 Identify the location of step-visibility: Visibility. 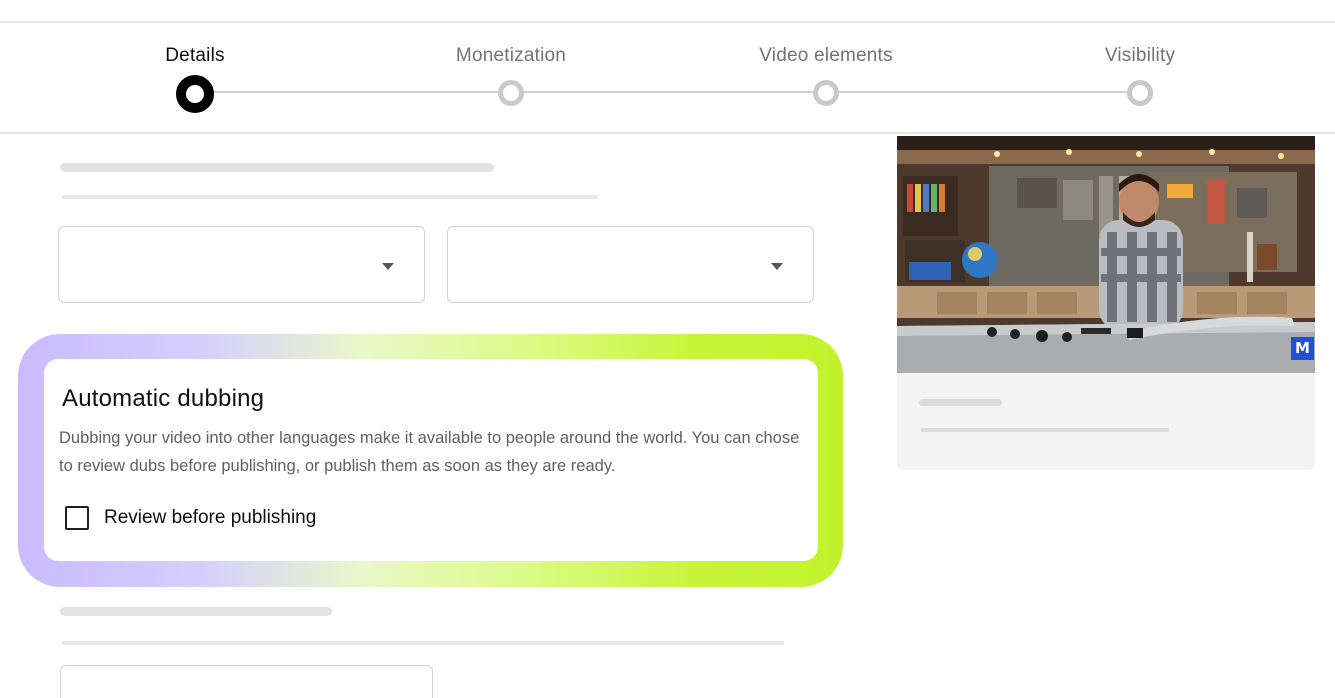
(1140, 73).